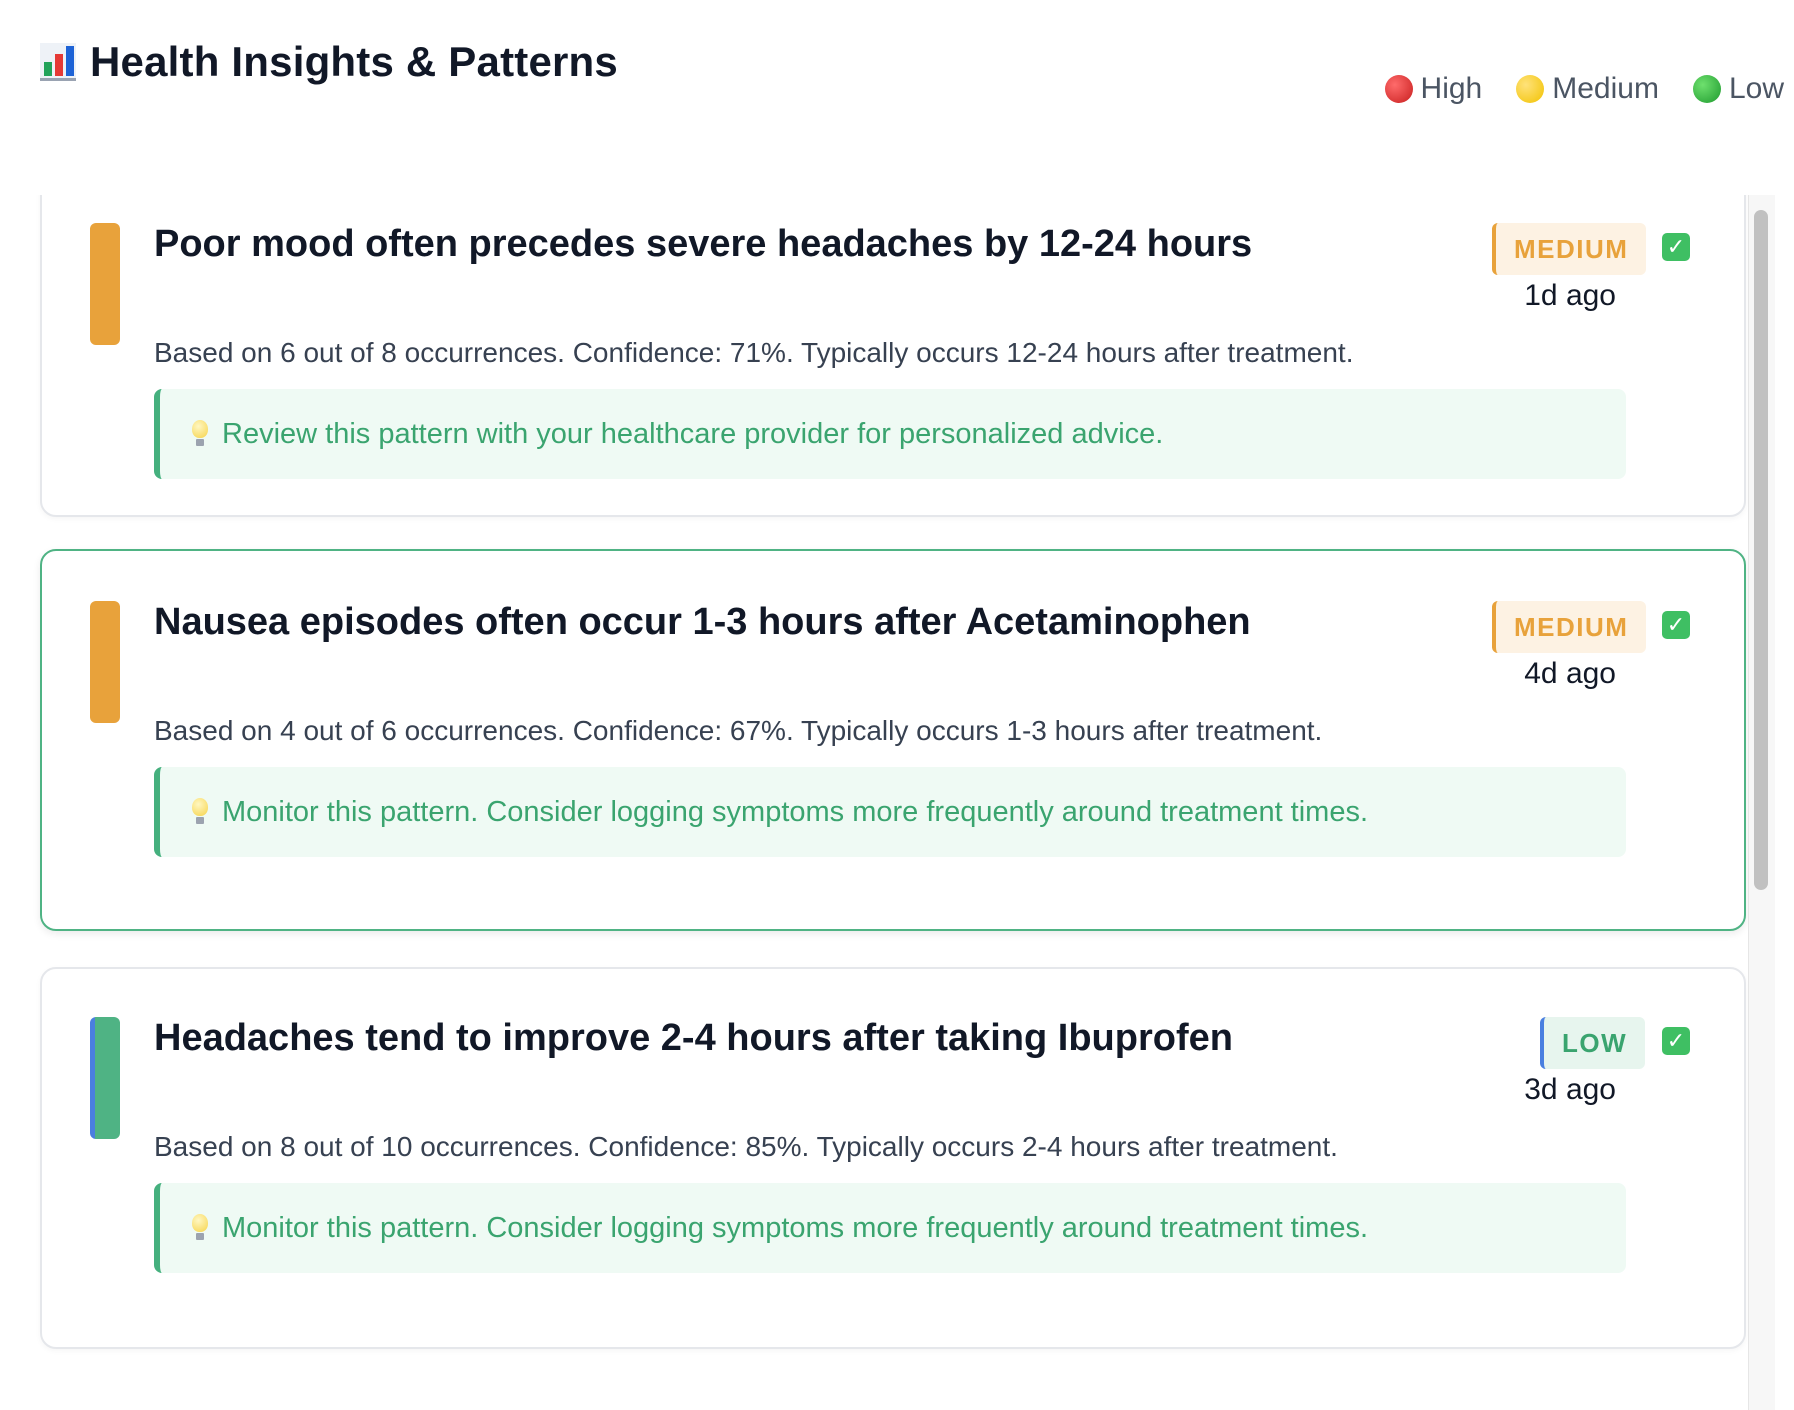 This screenshot has width=1794, height=1410. Describe the element at coordinates (1605, 88) in the screenshot. I see `legend-label-medium: Medium` at that location.